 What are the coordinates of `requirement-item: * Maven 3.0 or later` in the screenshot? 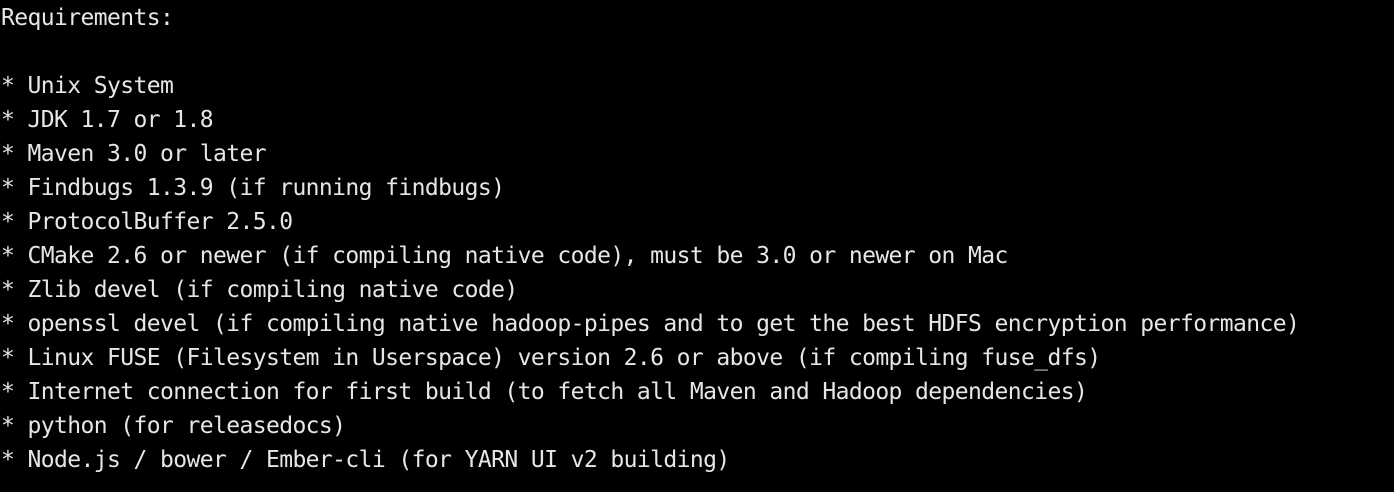 It's located at (134, 154).